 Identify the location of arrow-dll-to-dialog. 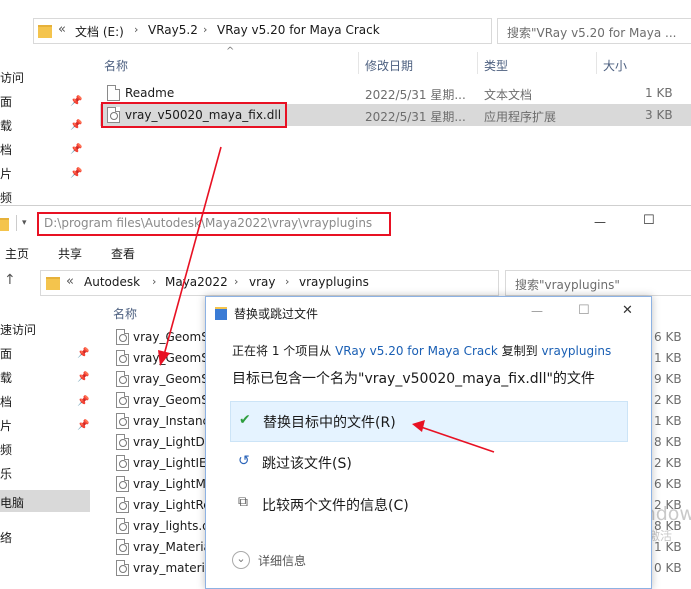
(192, 251).